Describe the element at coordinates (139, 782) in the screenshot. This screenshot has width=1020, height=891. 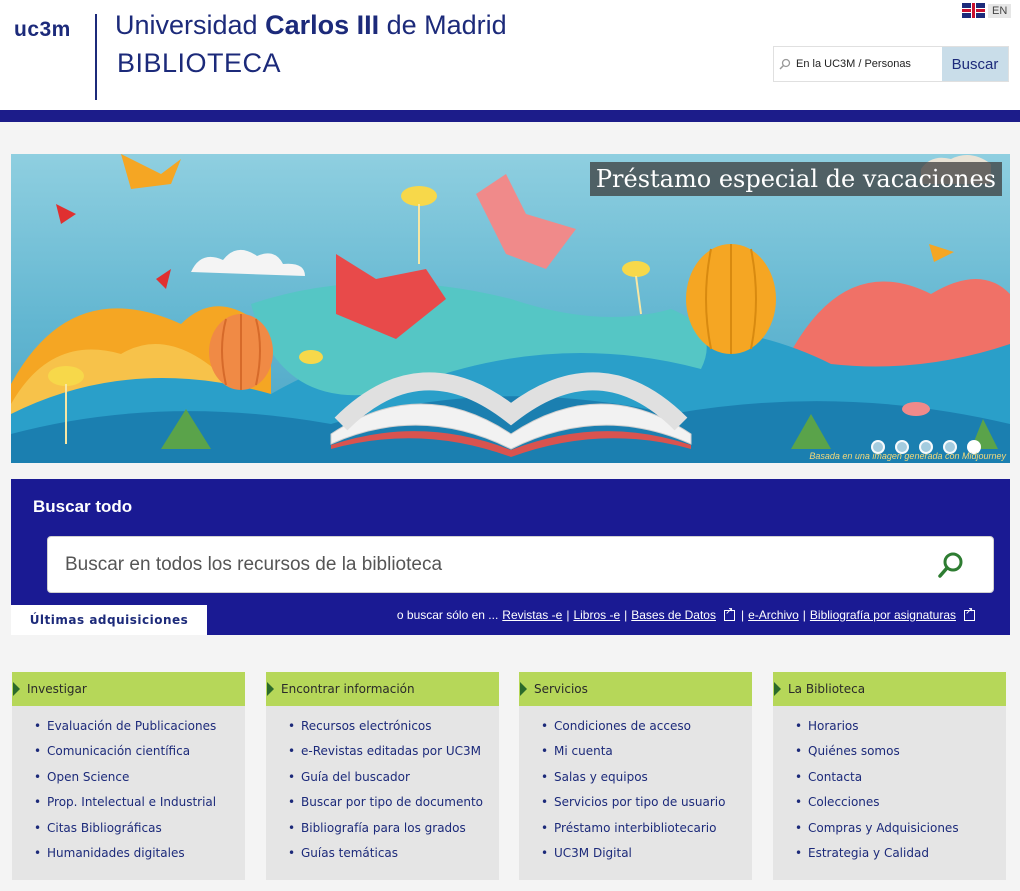
I see `menu-item: Open Science` at that location.